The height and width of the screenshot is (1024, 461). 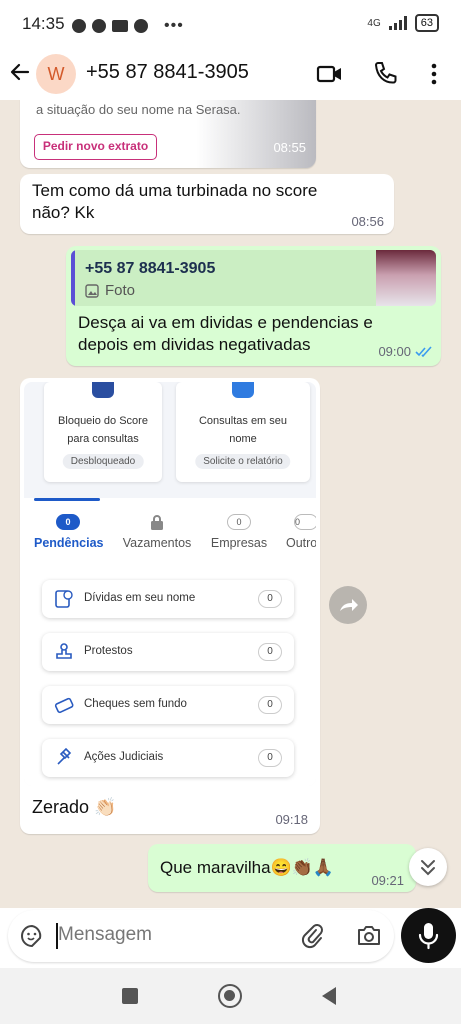 What do you see at coordinates (301, 532) in the screenshot?
I see `tab-outros: 0 Outro` at bounding box center [301, 532].